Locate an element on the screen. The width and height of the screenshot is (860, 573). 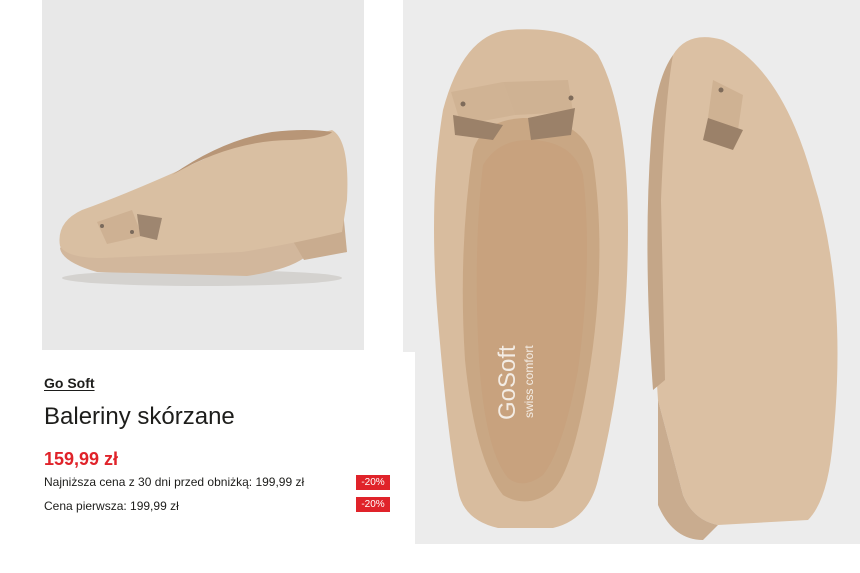
discount-badge-lowest: -20% is located at coordinates (373, 482).